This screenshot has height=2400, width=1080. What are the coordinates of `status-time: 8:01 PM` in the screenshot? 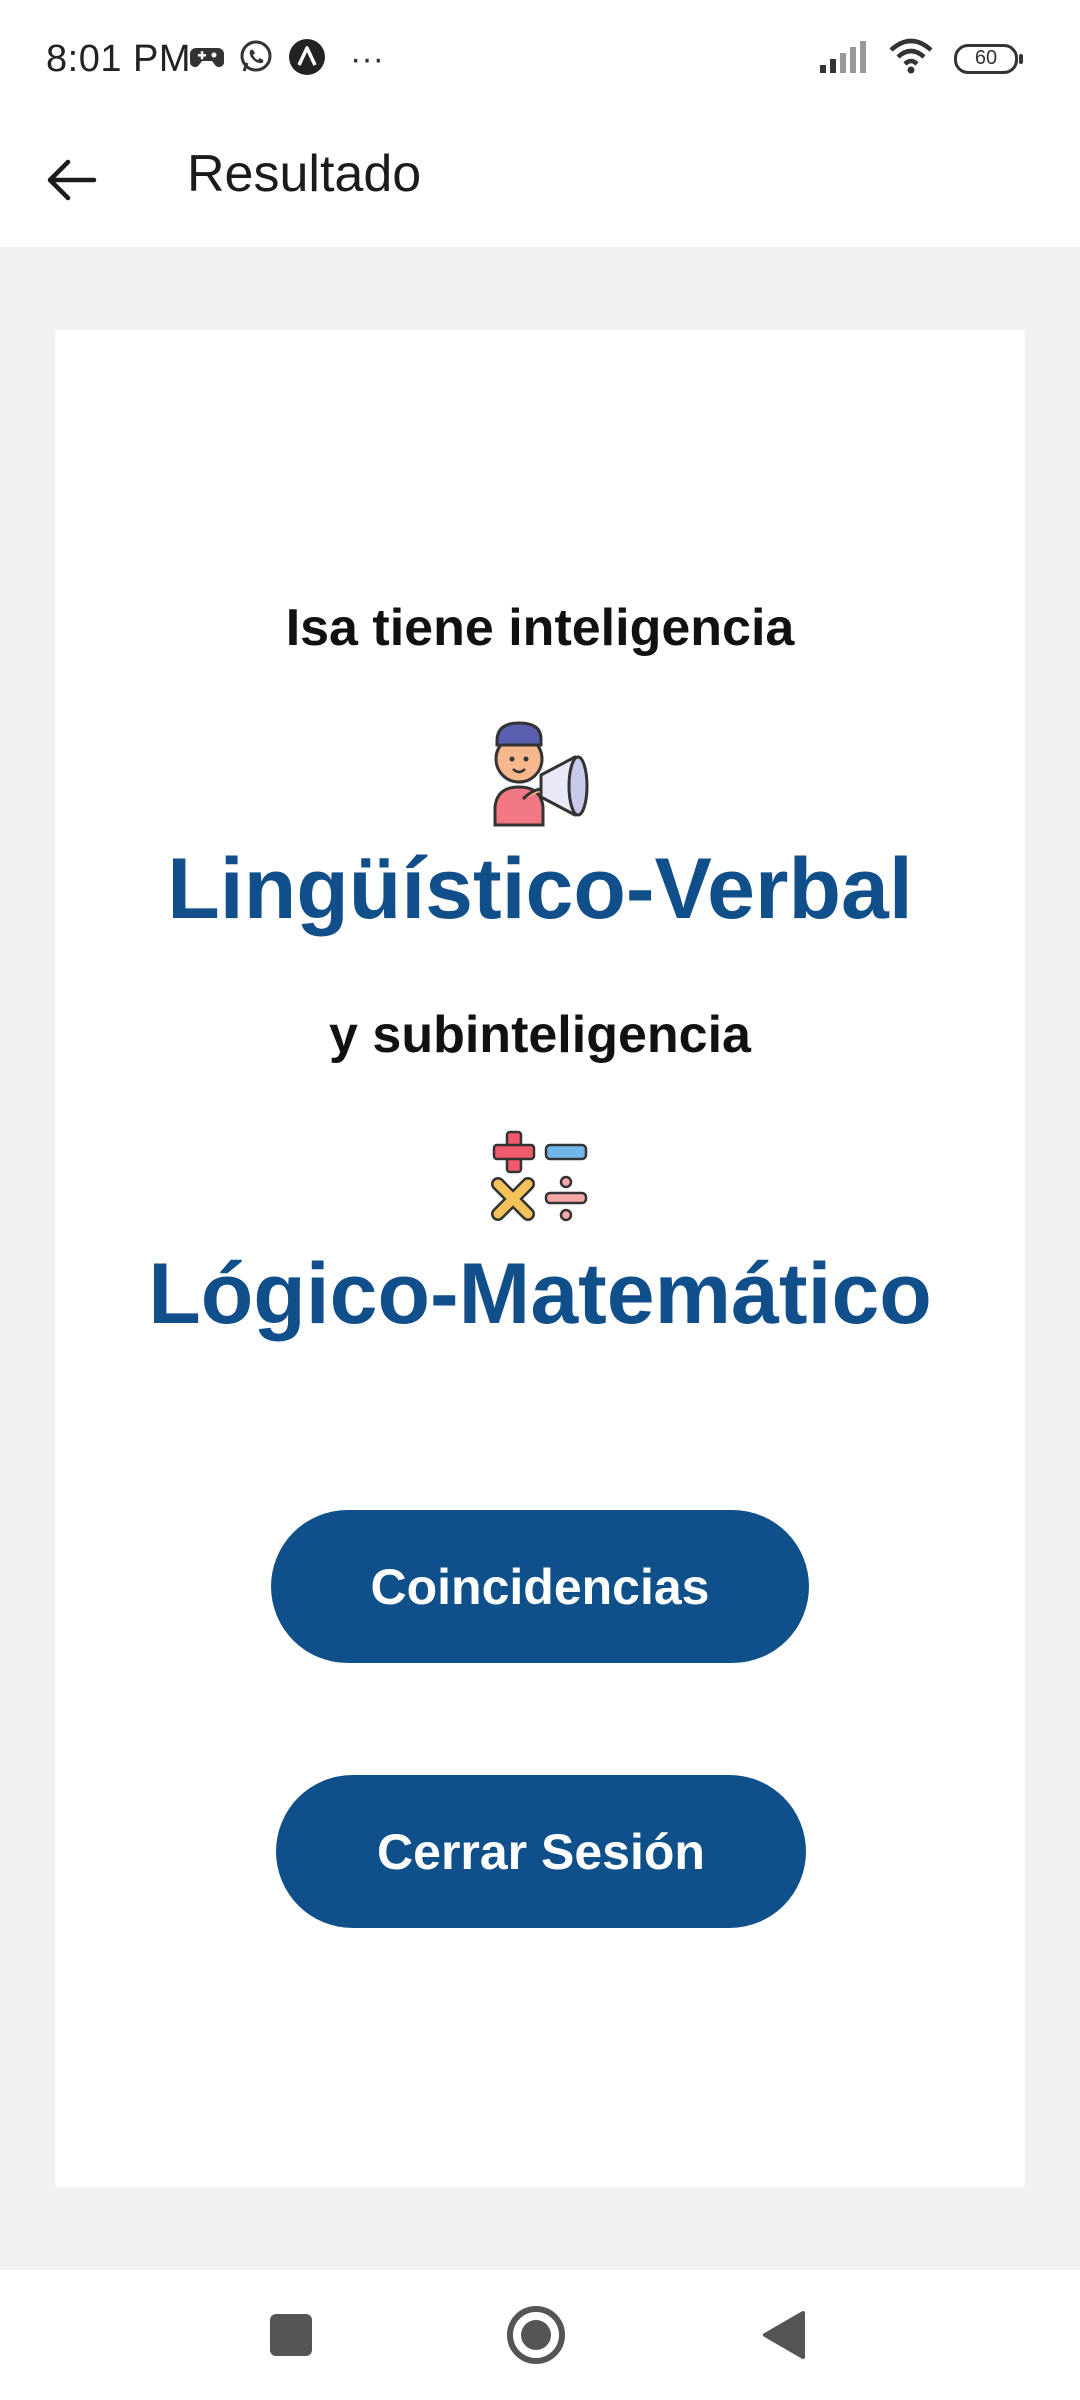 It's located at (119, 59).